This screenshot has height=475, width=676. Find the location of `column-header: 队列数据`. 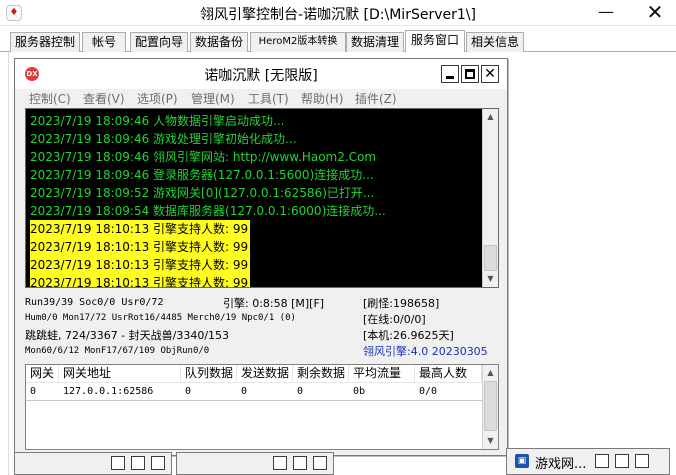

column-header: 队列数据 is located at coordinates (209, 374).